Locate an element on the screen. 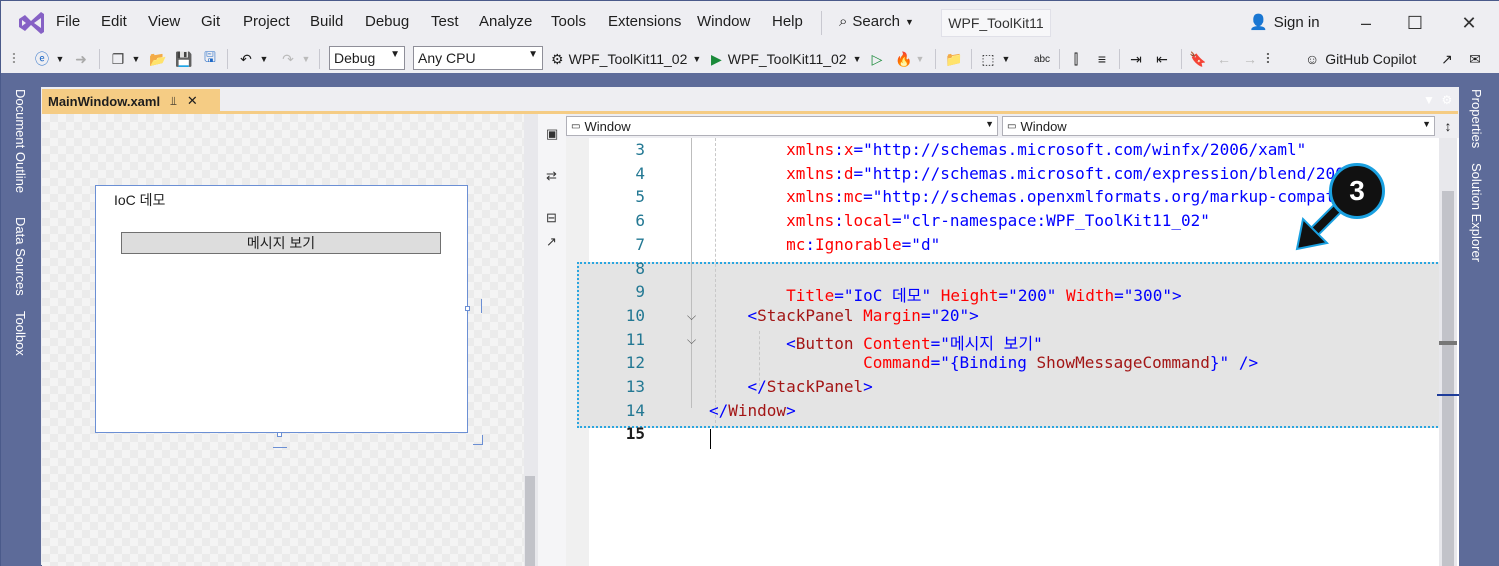  start-debugging-button: ▶ WPF_ToolKit11_02 ▼ is located at coordinates (789, 59).